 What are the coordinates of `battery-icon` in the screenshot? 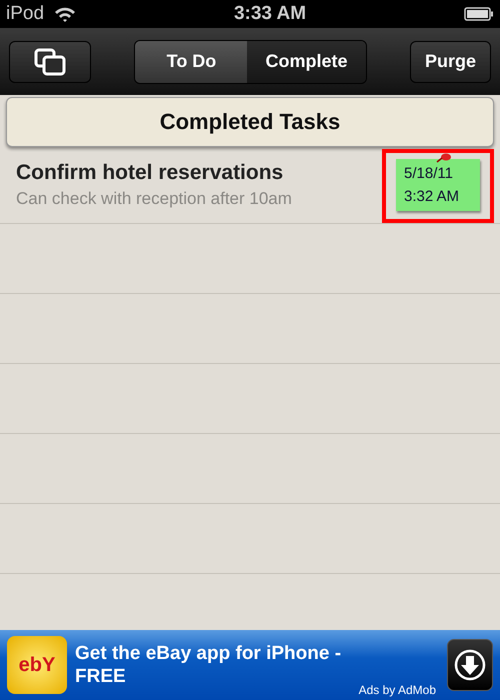 It's located at (479, 14).